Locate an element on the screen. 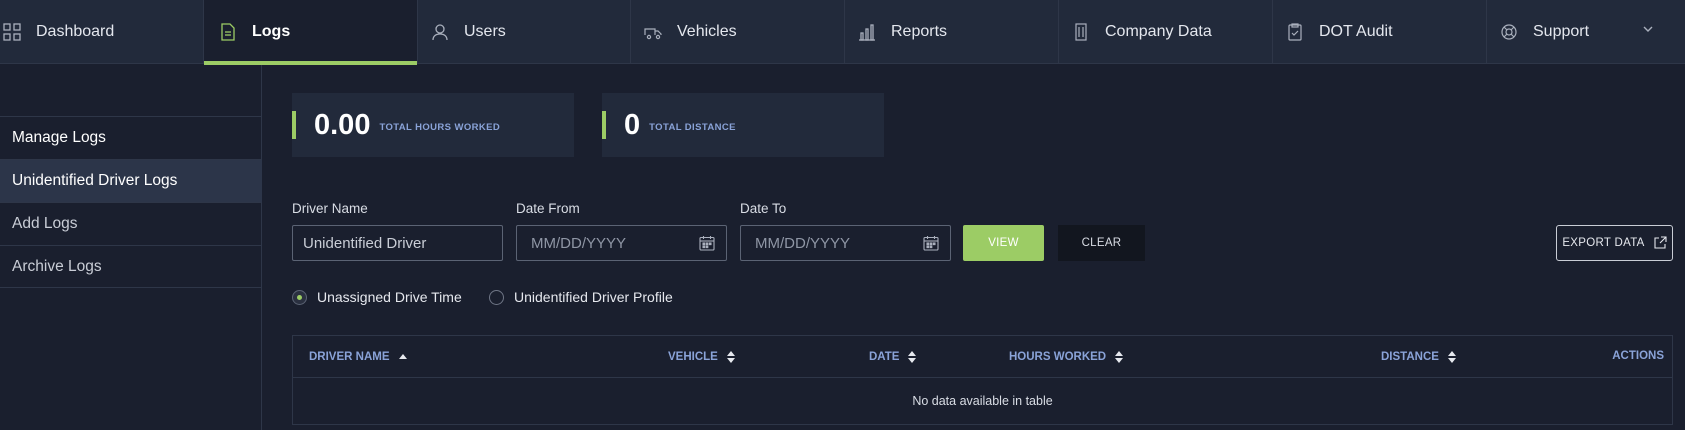 The width and height of the screenshot is (1685, 430). stat-card-distance: 0 TOTAL DISTANCE is located at coordinates (743, 125).